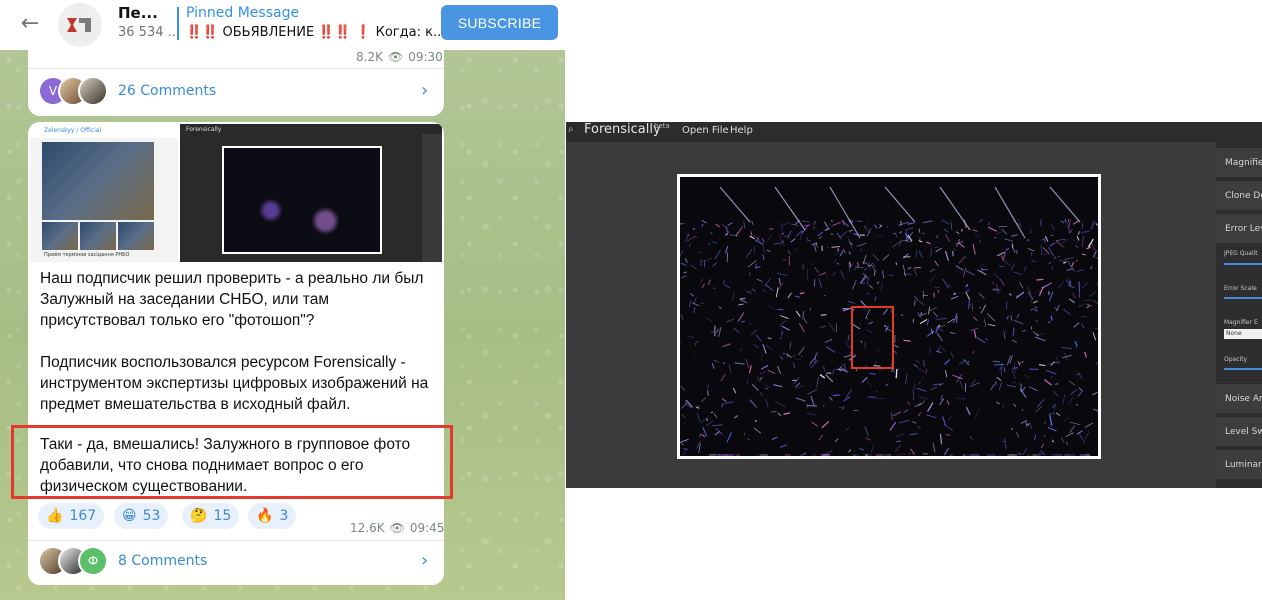 The image size is (1262, 600). What do you see at coordinates (211, 516) in the screenshot?
I see `reaction-chip: 🤔 15` at bounding box center [211, 516].